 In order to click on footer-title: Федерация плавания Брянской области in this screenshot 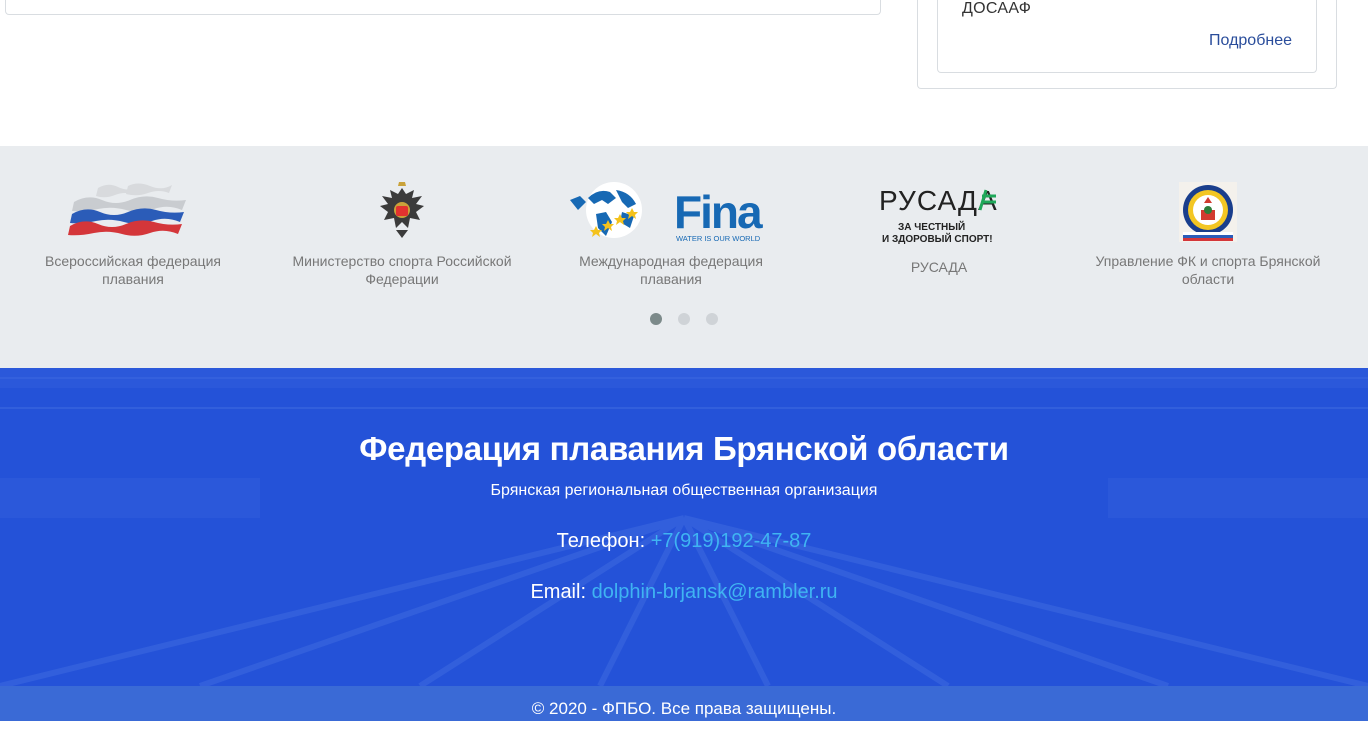, I will do `click(684, 448)`.